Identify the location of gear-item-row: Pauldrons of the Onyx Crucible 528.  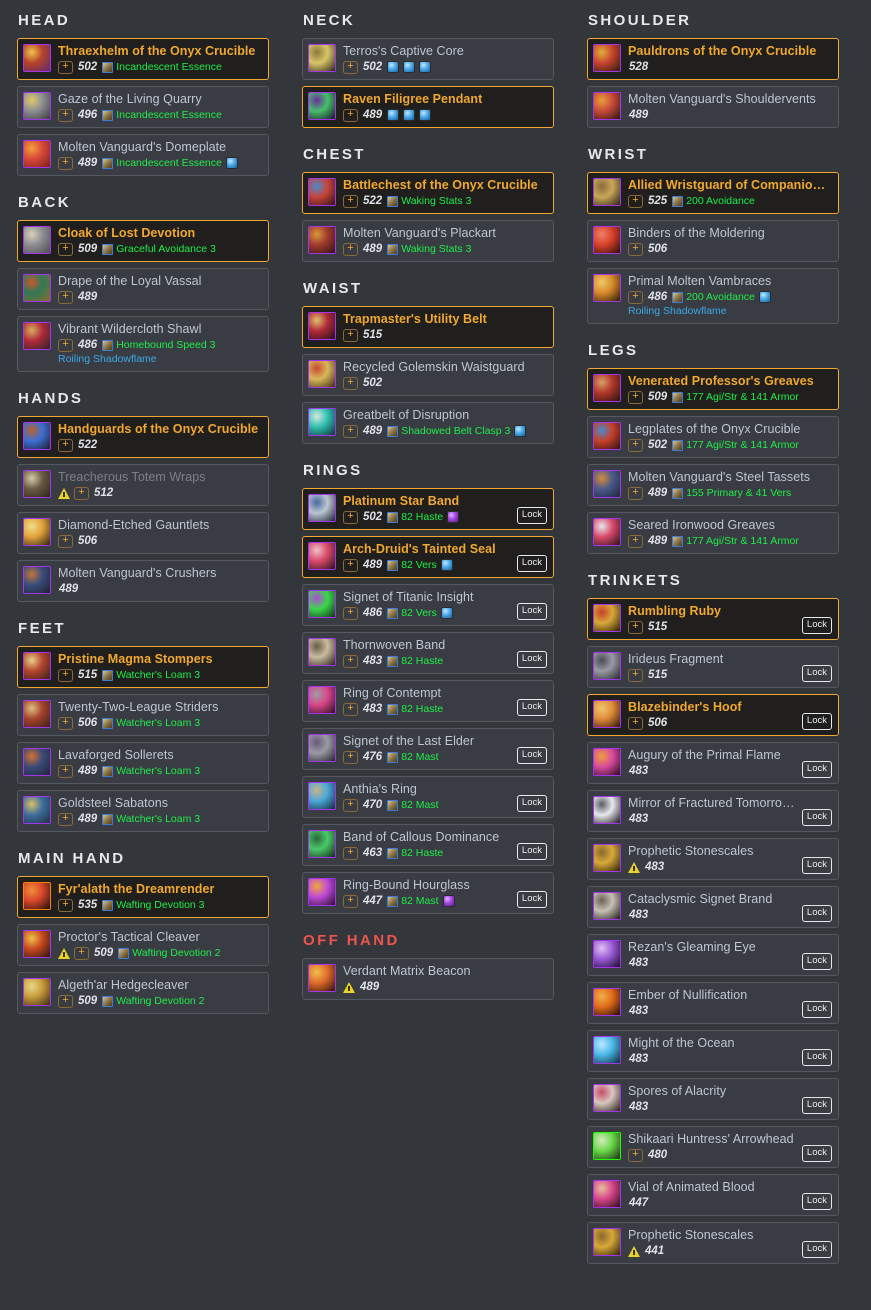
(713, 59).